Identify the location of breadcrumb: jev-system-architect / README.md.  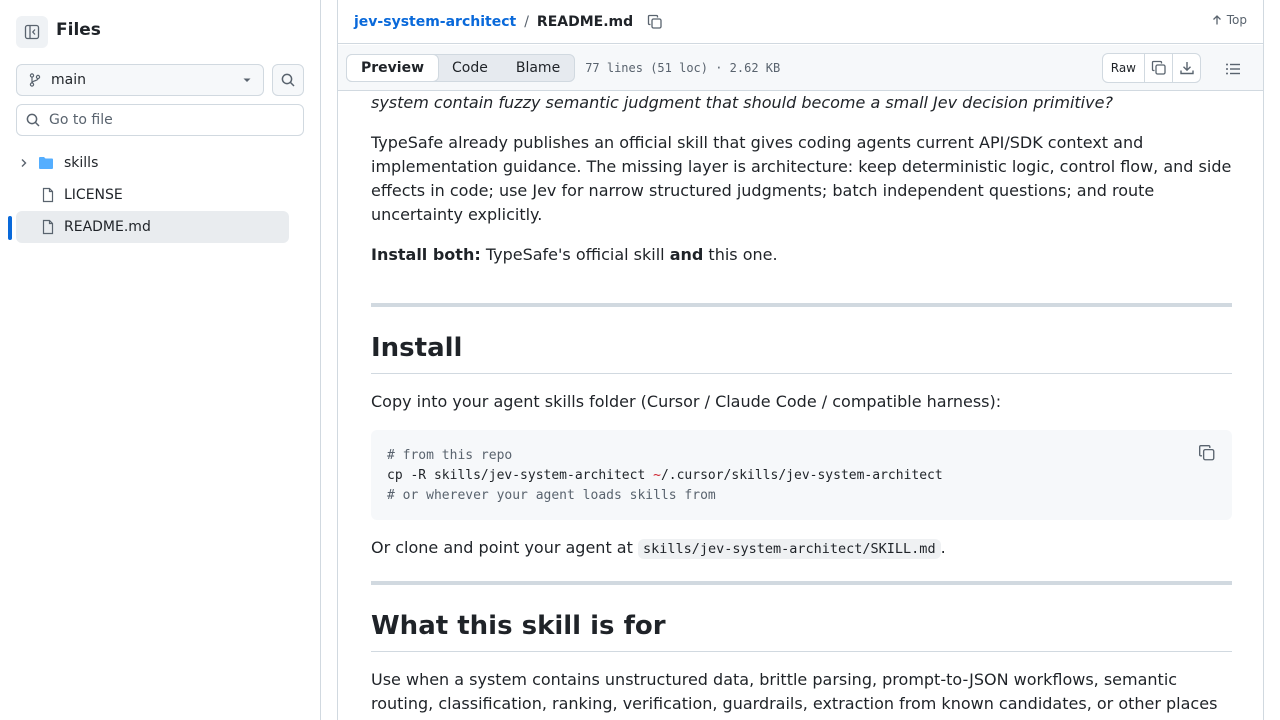
(800, 22).